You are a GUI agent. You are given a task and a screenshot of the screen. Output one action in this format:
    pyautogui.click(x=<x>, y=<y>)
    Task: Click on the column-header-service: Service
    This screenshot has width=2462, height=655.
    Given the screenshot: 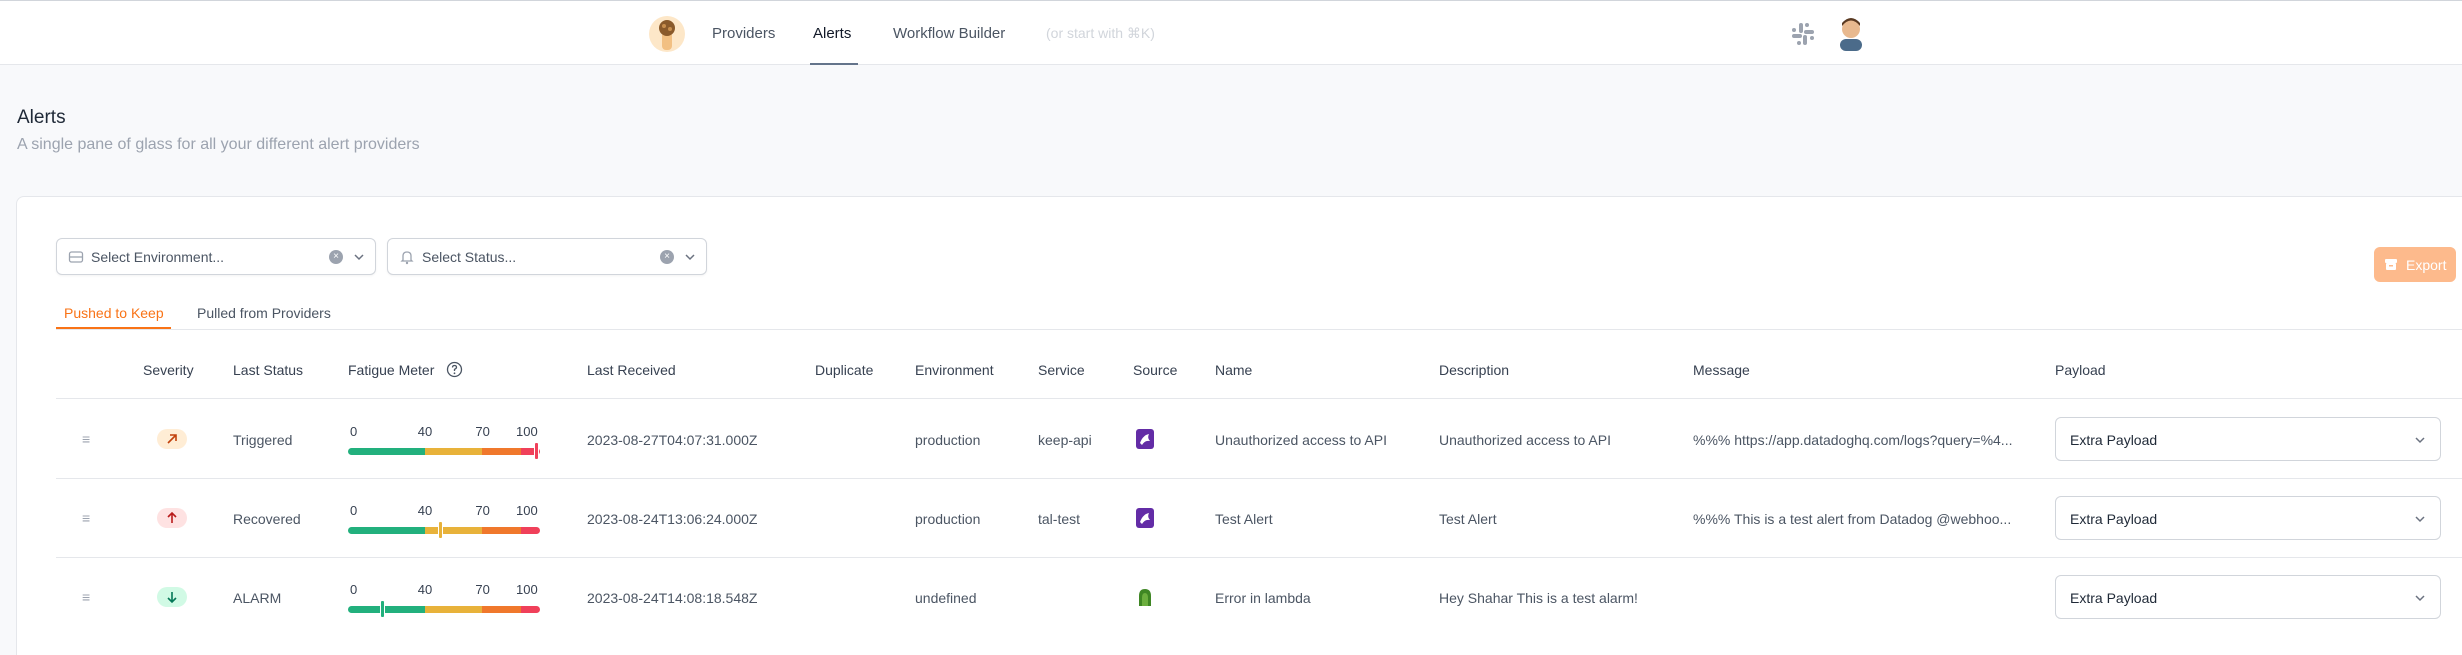 What is the action you would take?
    pyautogui.click(x=1061, y=370)
    